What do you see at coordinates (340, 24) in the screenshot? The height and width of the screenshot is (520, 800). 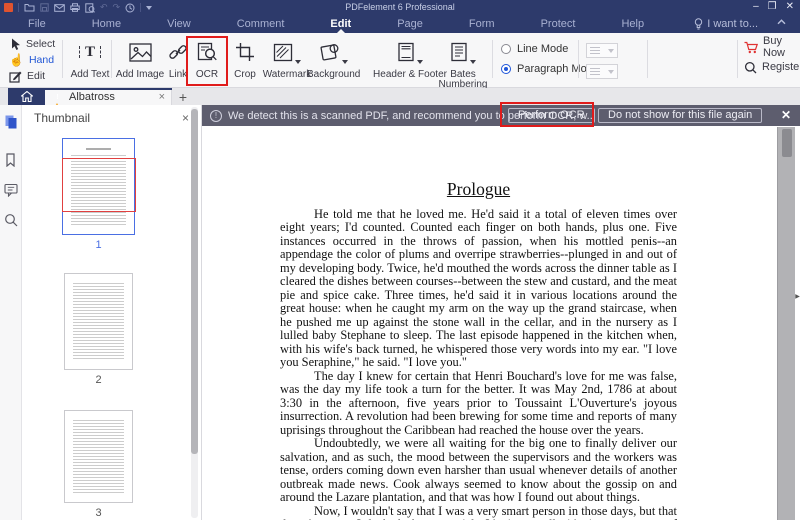 I see `menu-edit: Edit` at bounding box center [340, 24].